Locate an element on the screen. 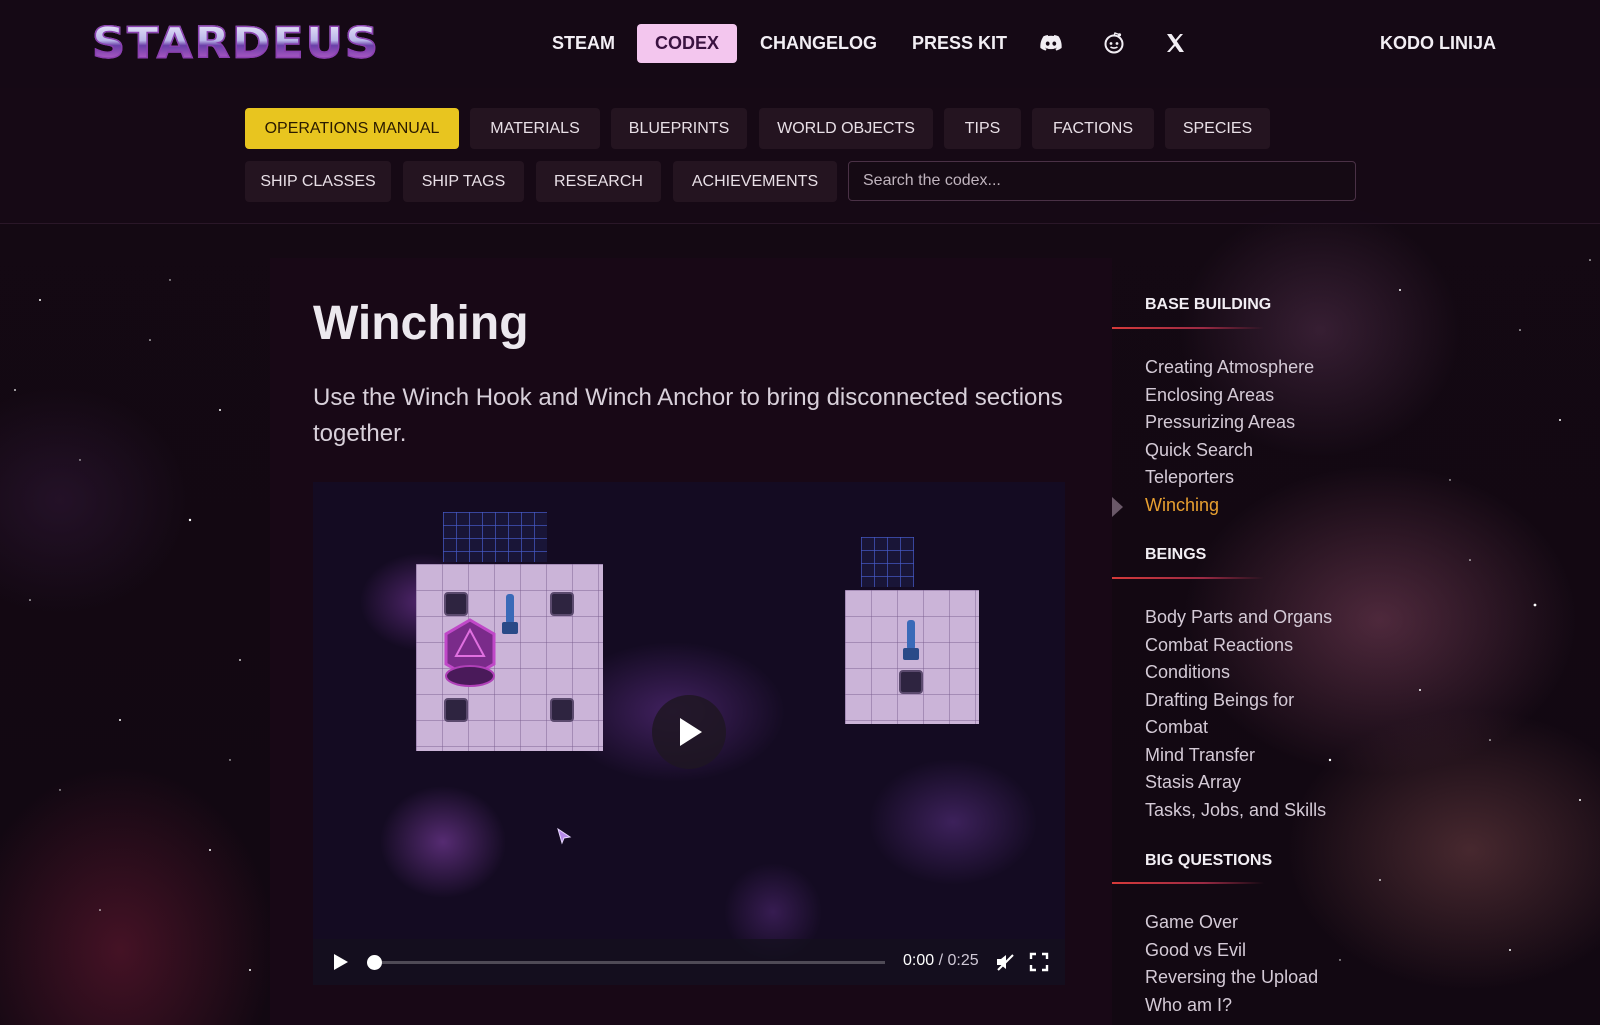 This screenshot has height=1025, width=1600. sidebar-item-tasks-jobs-skills: Tasks, Jobs, and Skills is located at coordinates (1238, 811).